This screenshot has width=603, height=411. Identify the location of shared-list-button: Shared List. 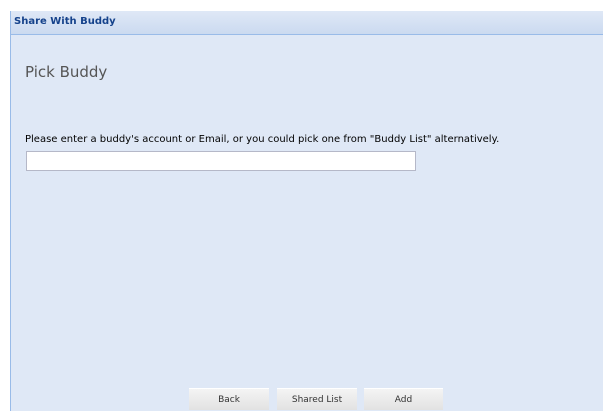
(317, 399).